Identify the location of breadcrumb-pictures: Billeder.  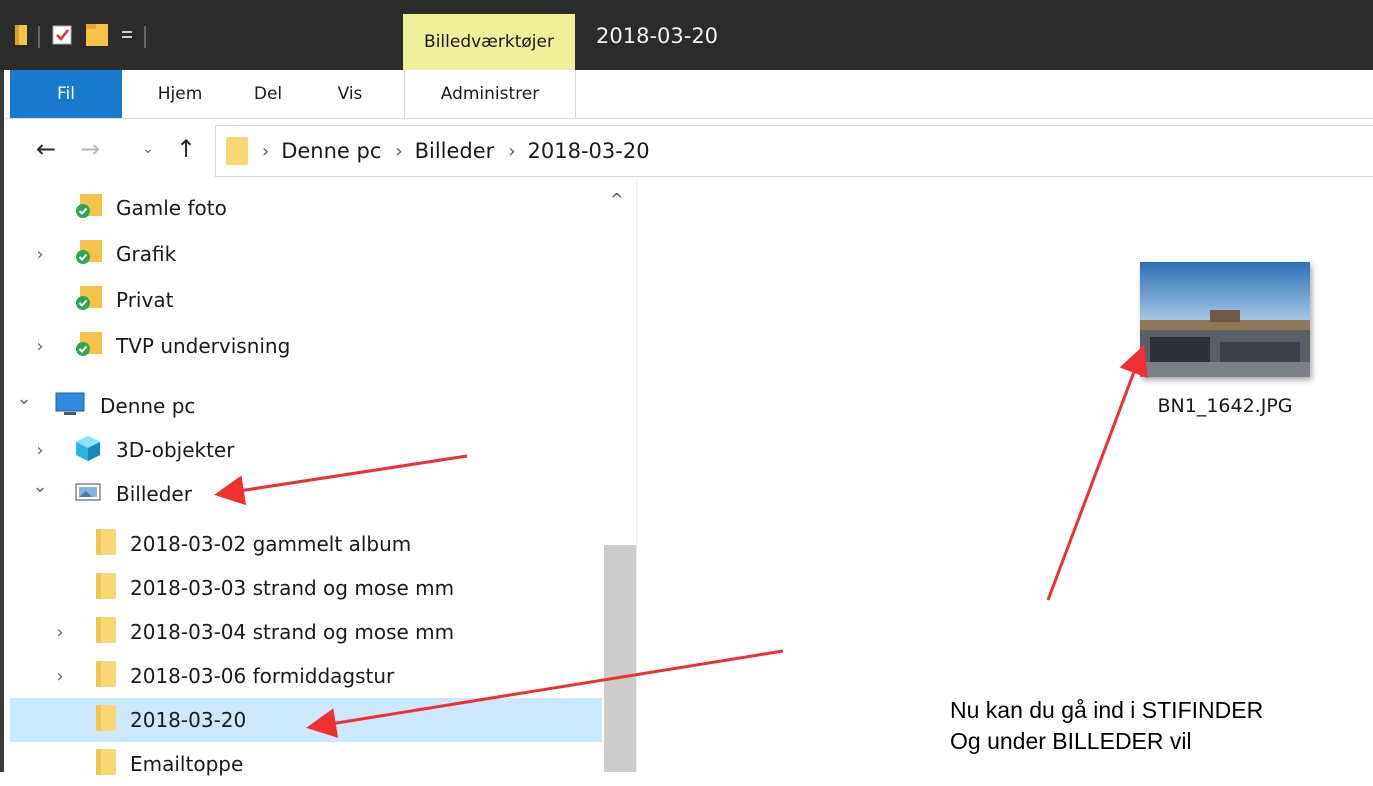
(455, 151).